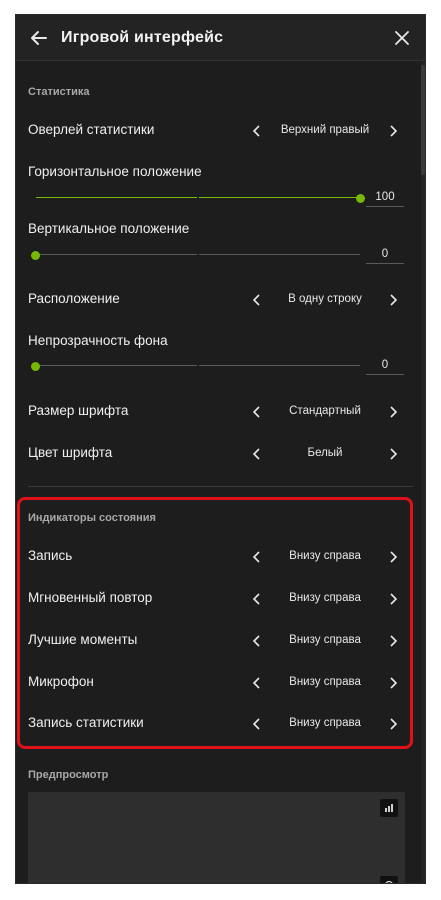 The width and height of the screenshot is (441, 900). I want to click on close-icon, so click(402, 38).